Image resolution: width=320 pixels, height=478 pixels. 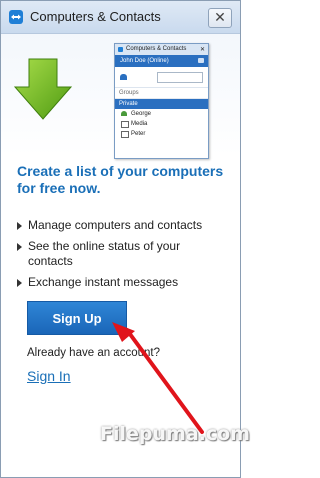 What do you see at coordinates (156, 49) in the screenshot?
I see `preview-title: Computers & Contacts` at bounding box center [156, 49].